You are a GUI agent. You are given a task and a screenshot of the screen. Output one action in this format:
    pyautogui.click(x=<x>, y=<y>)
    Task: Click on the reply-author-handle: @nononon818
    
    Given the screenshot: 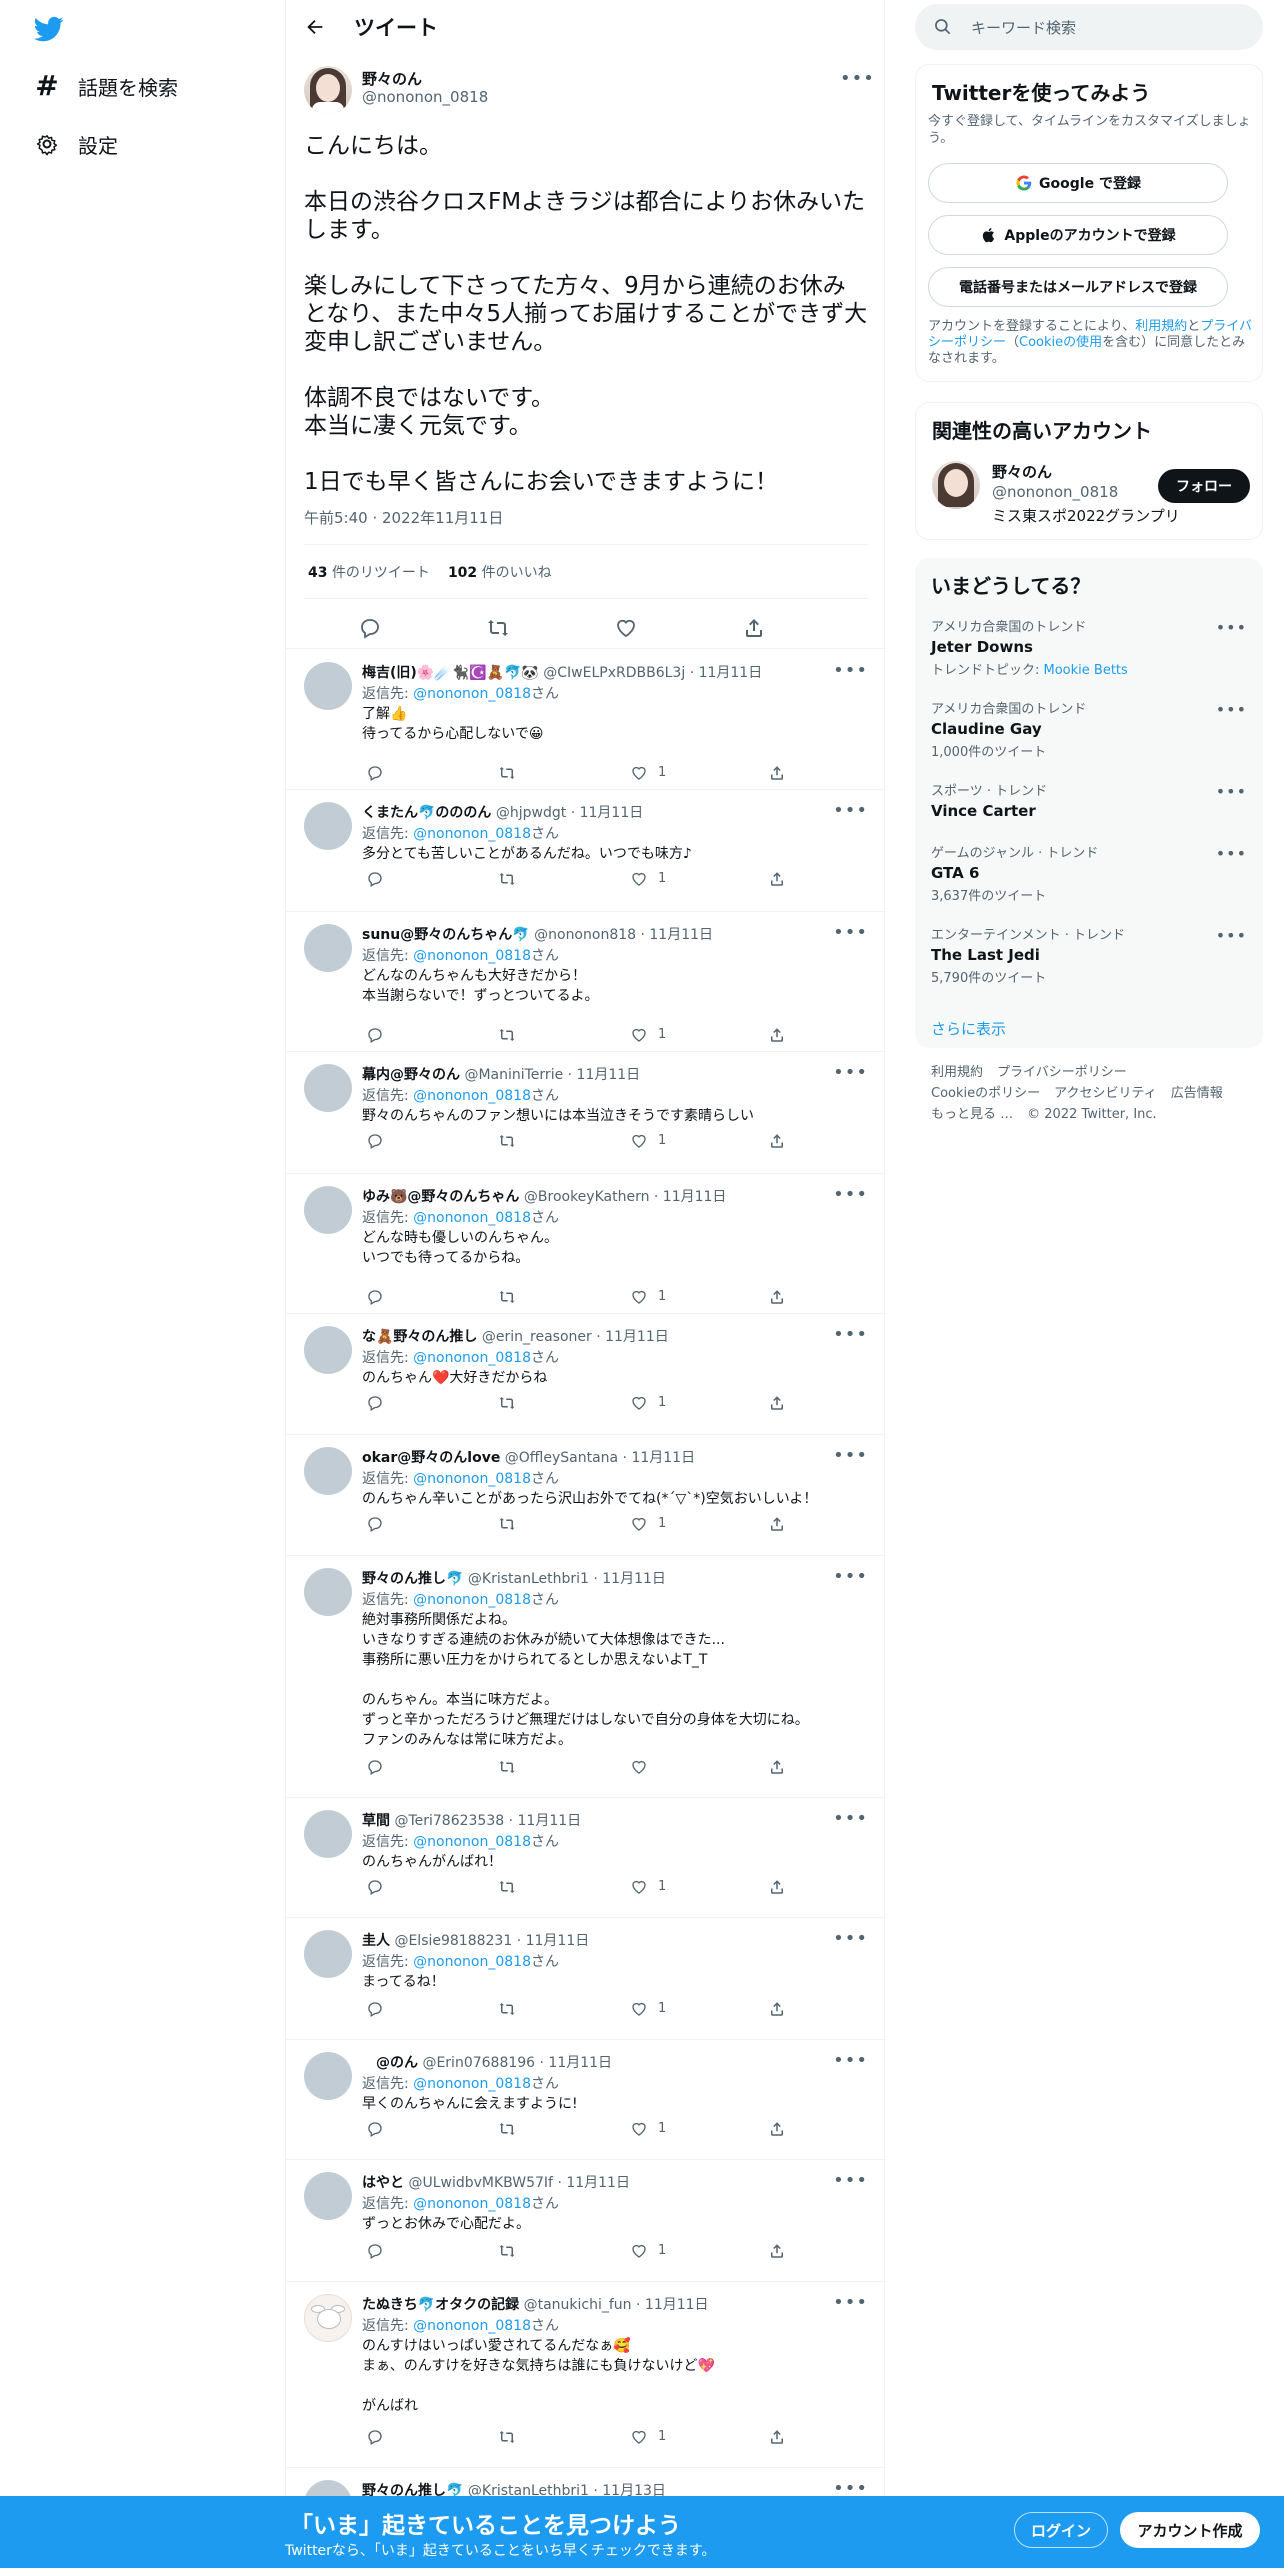 What is the action you would take?
    pyautogui.click(x=585, y=935)
    